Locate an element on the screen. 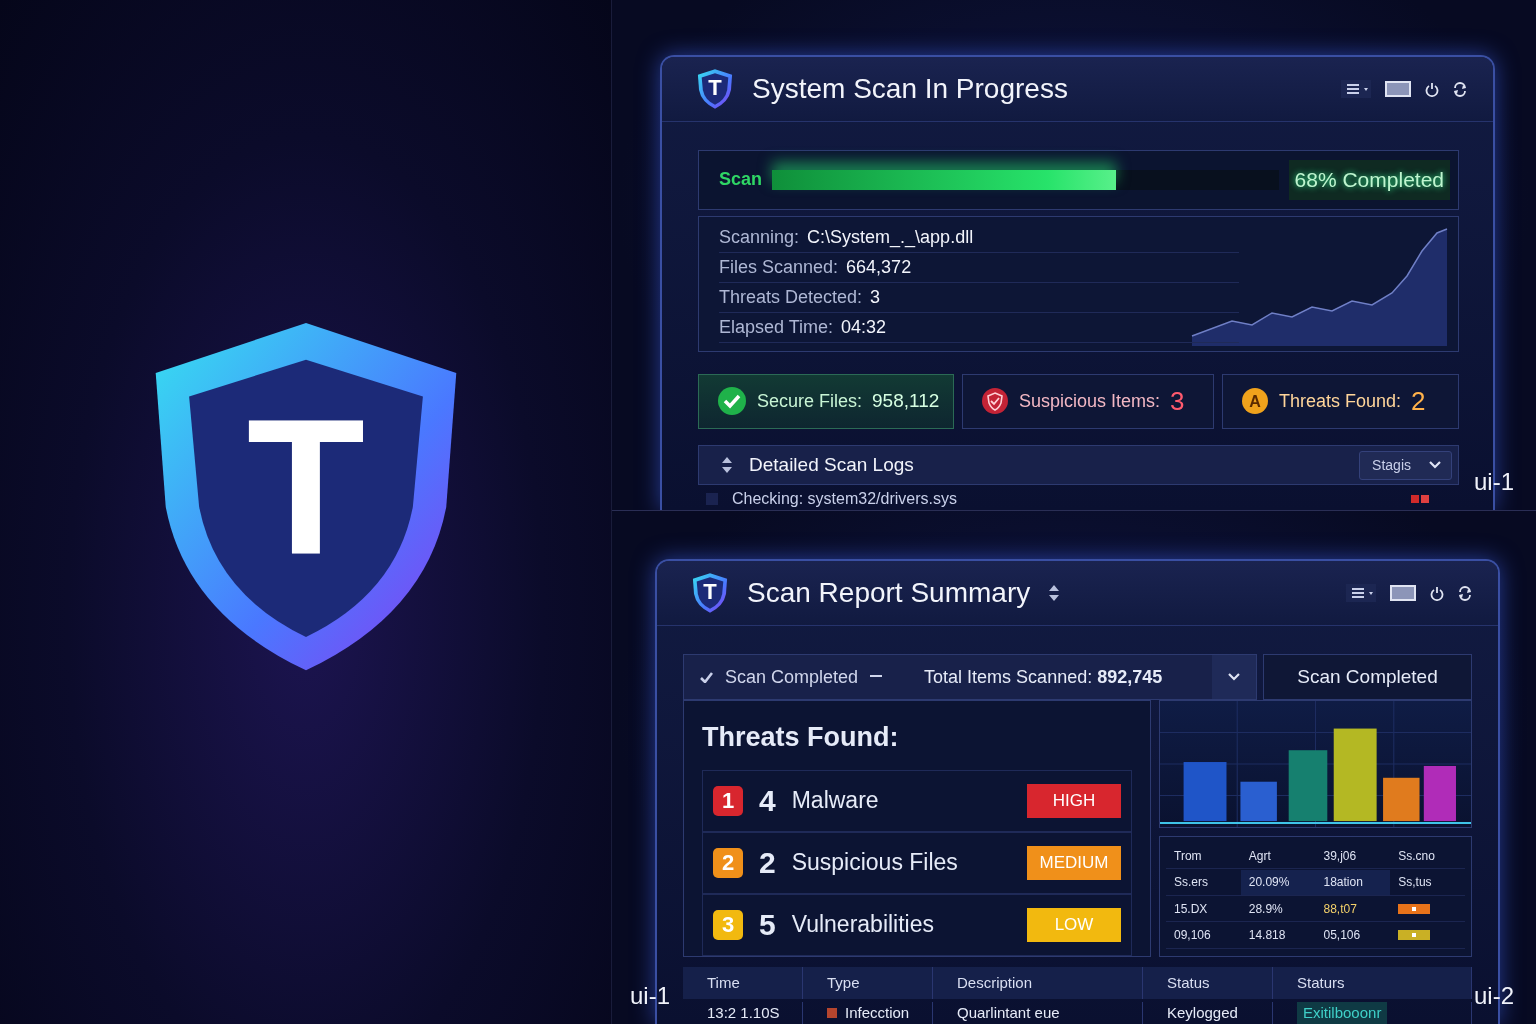 This screenshot has width=1536, height=1024. detail-label: Threats Detected: is located at coordinates (791, 297).